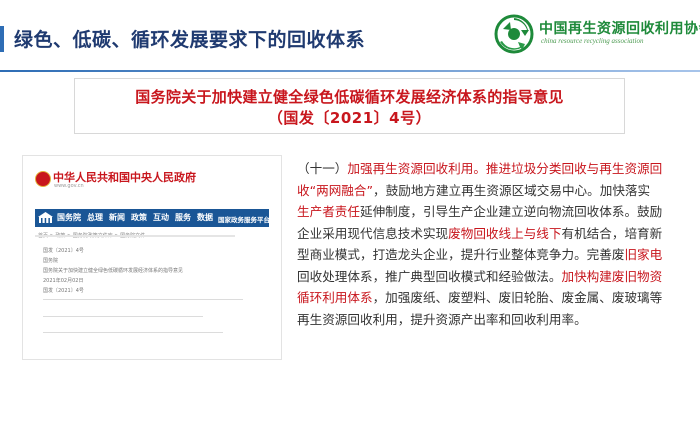 The image size is (700, 432). Describe the element at coordinates (505, 233) in the screenshot. I see `highlight-text: 废物回收线上与线下` at that location.